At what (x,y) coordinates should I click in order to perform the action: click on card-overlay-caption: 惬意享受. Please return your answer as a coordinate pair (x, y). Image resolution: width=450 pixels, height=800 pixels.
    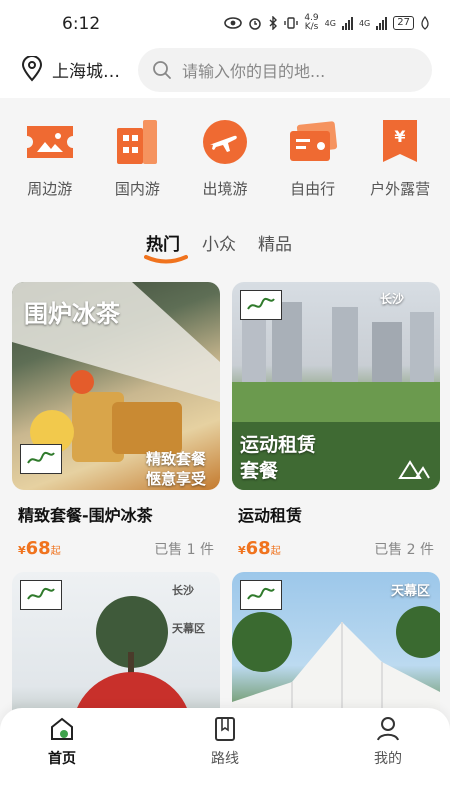
    Looking at the image, I should click on (176, 479).